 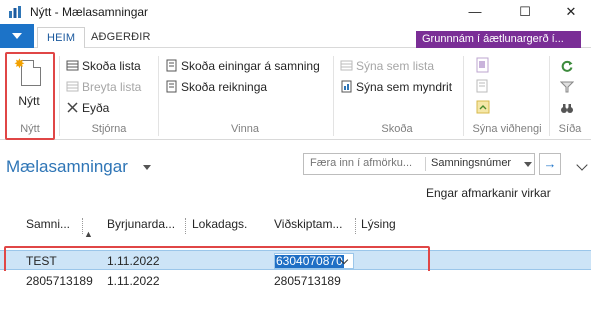 What do you see at coordinates (59, 281) in the screenshot?
I see `cell-contract-no: 2805713189` at bounding box center [59, 281].